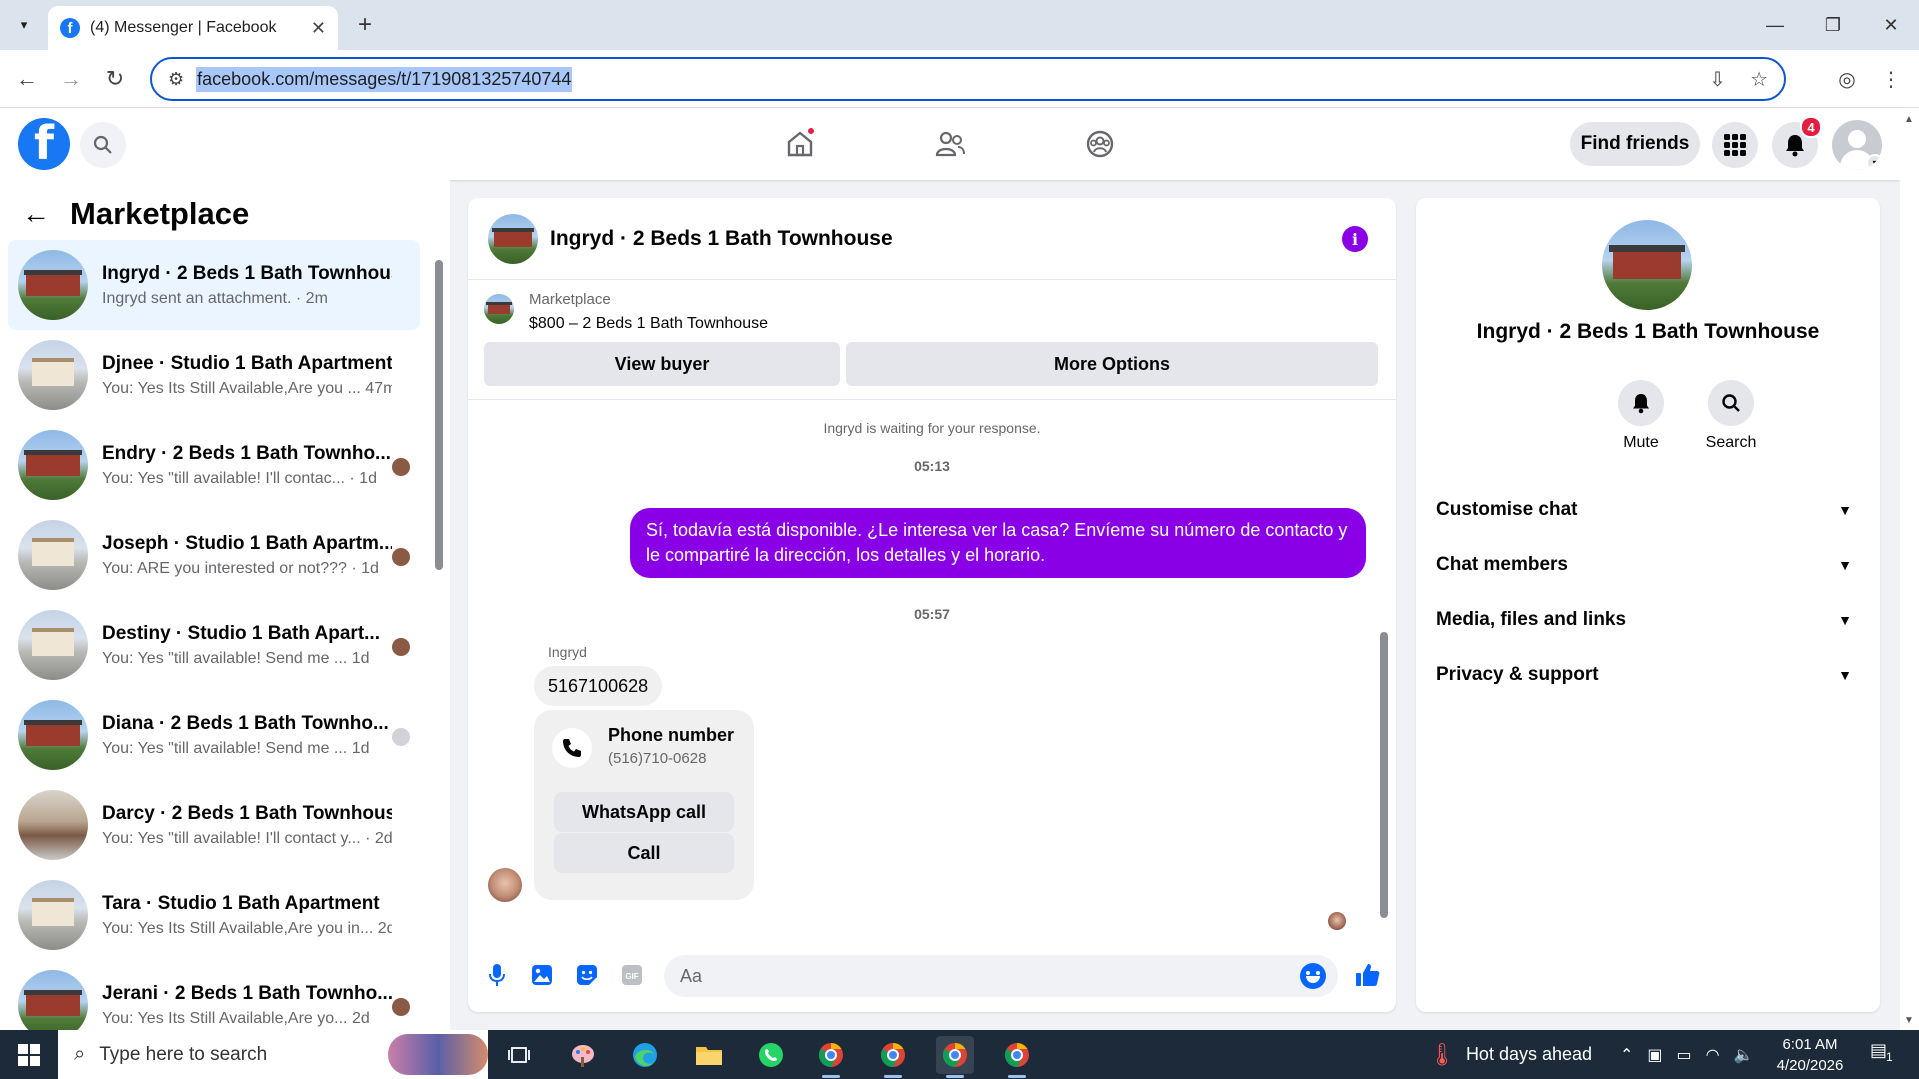 Image resolution: width=1919 pixels, height=1079 pixels. Describe the element at coordinates (439, 630) in the screenshot. I see `sidebar-scrollbar` at that location.